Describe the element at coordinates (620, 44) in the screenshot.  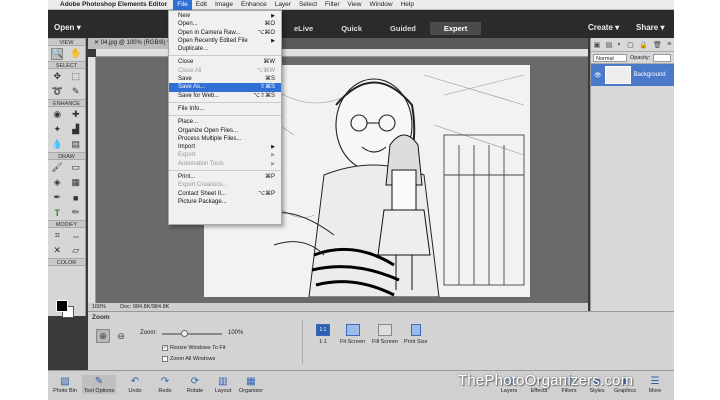
I see `adjustment-icon: ◐` at that location.